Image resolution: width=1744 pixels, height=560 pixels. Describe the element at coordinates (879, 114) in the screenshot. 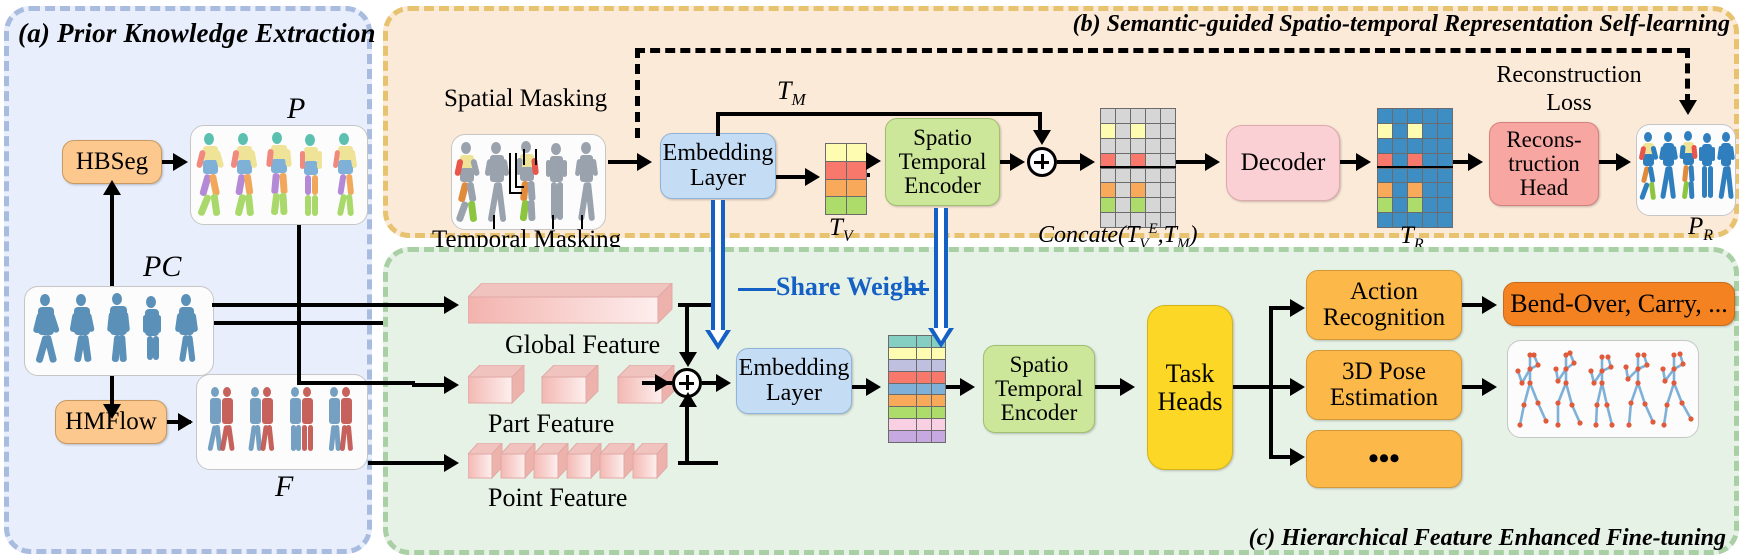

I see `connector-tm-across` at that location.